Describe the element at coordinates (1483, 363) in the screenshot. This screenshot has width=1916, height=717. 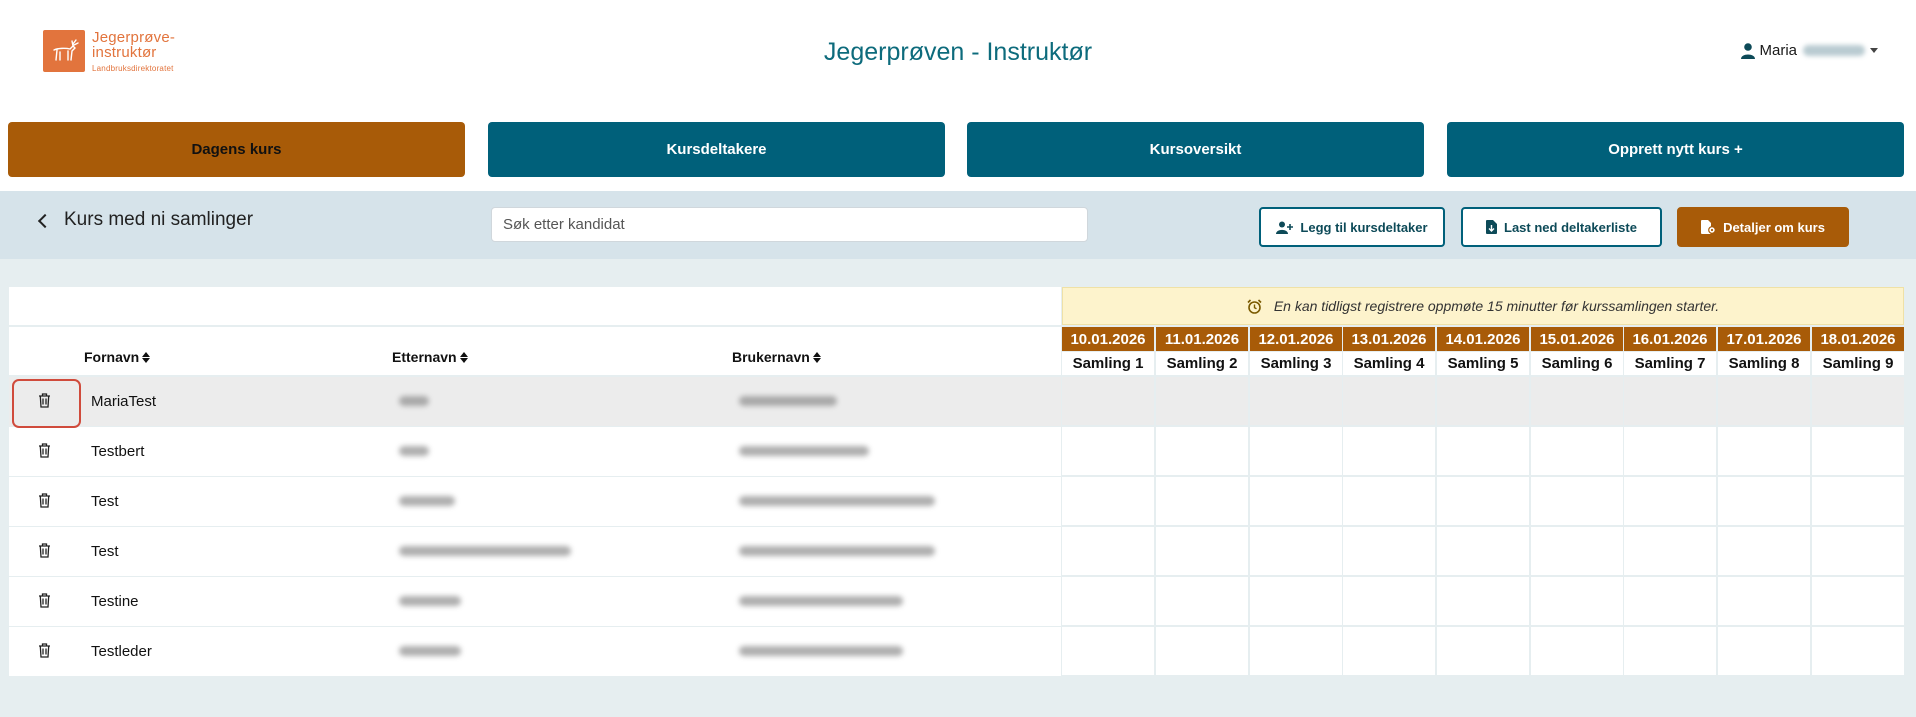
I see `session-label: Samling 5` at that location.